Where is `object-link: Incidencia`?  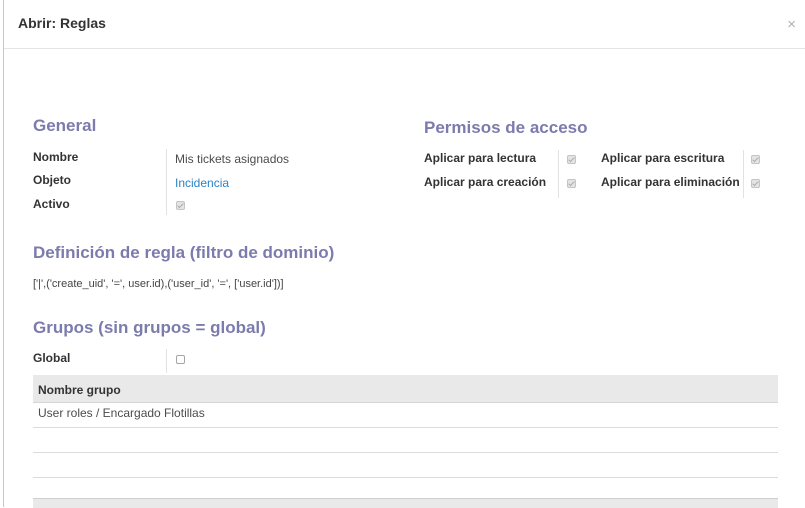
object-link: Incidencia is located at coordinates (202, 183).